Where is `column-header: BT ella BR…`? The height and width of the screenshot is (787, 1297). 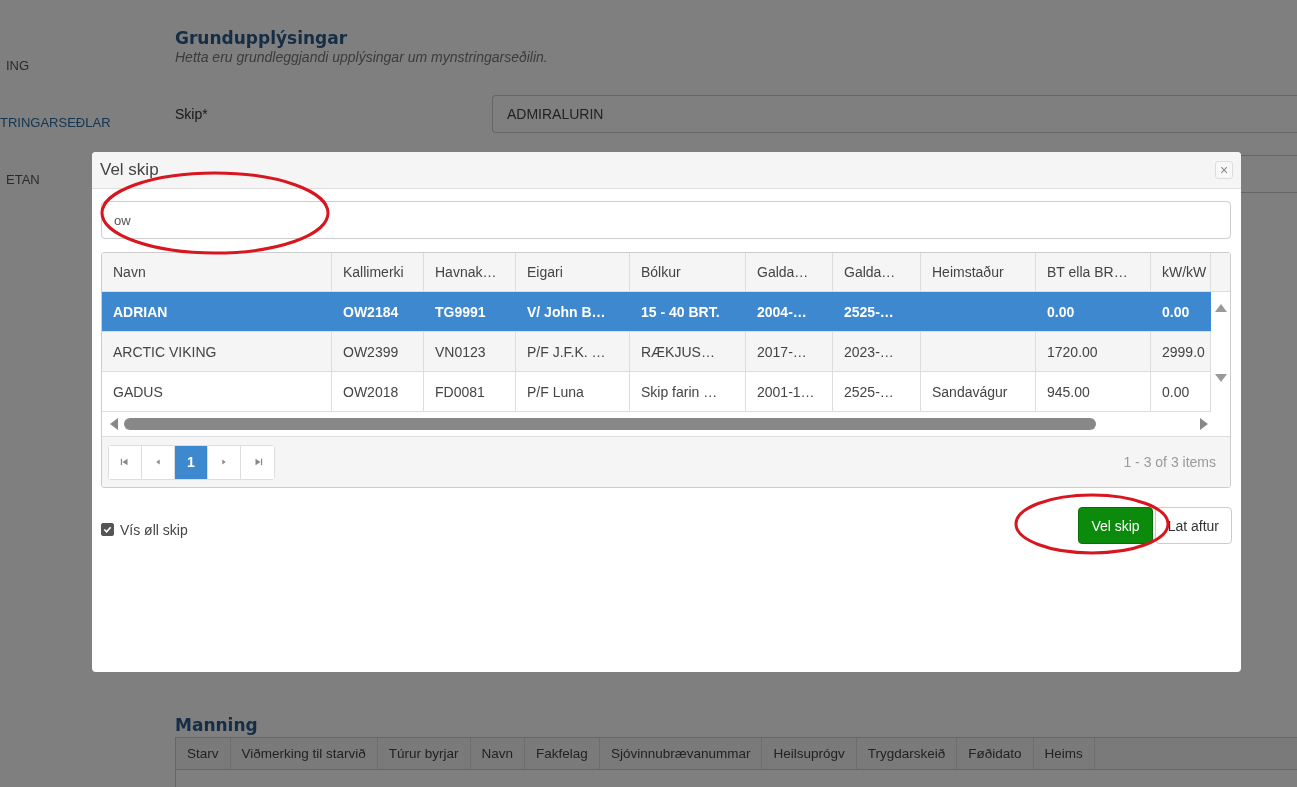
column-header: BT ella BR… is located at coordinates (1093, 272).